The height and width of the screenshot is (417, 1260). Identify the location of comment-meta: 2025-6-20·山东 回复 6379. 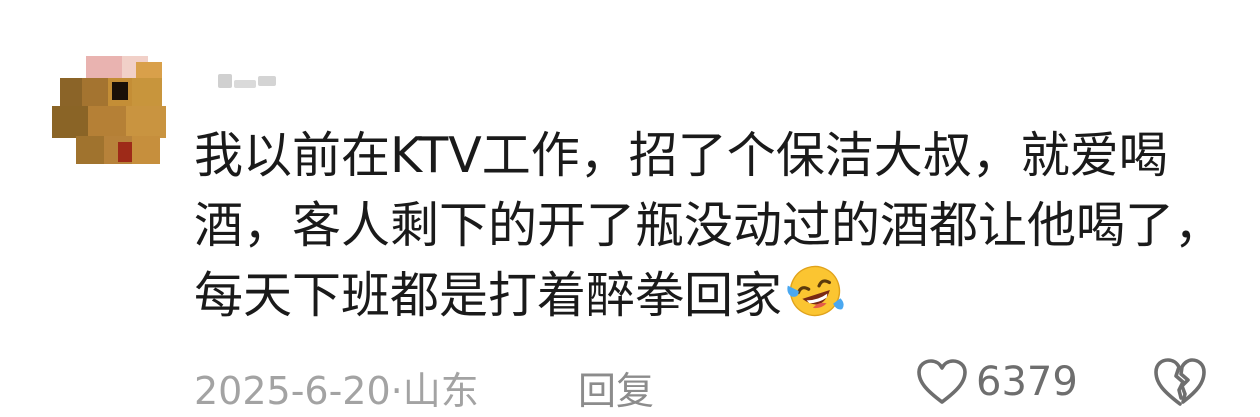
(724, 383).